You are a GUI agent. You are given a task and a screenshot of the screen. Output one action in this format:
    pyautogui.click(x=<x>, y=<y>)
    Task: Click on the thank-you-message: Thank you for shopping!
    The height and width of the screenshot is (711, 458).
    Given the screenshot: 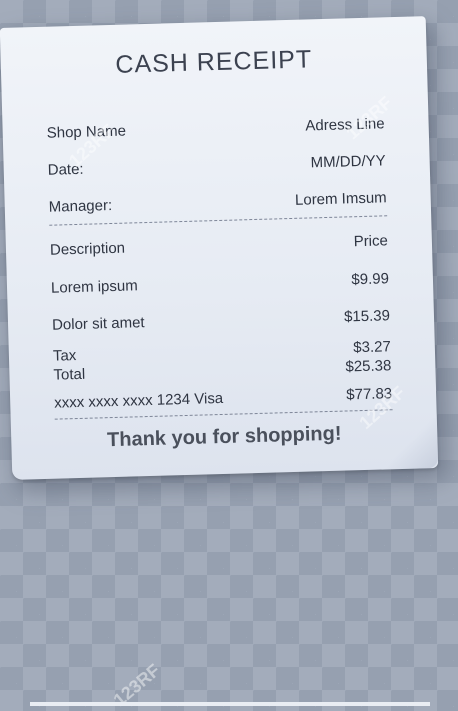 What is the action you would take?
    pyautogui.click(x=224, y=437)
    